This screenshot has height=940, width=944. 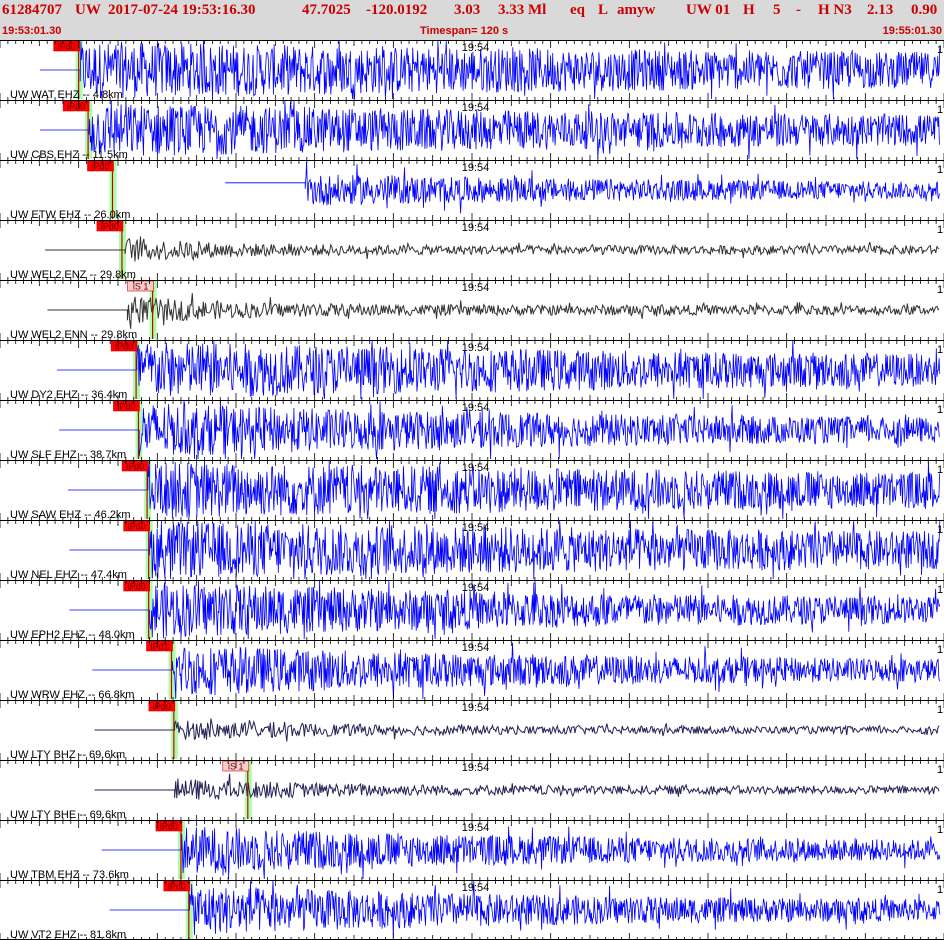 What do you see at coordinates (326, 10) in the screenshot?
I see `event-latitude: 47.7025` at bounding box center [326, 10].